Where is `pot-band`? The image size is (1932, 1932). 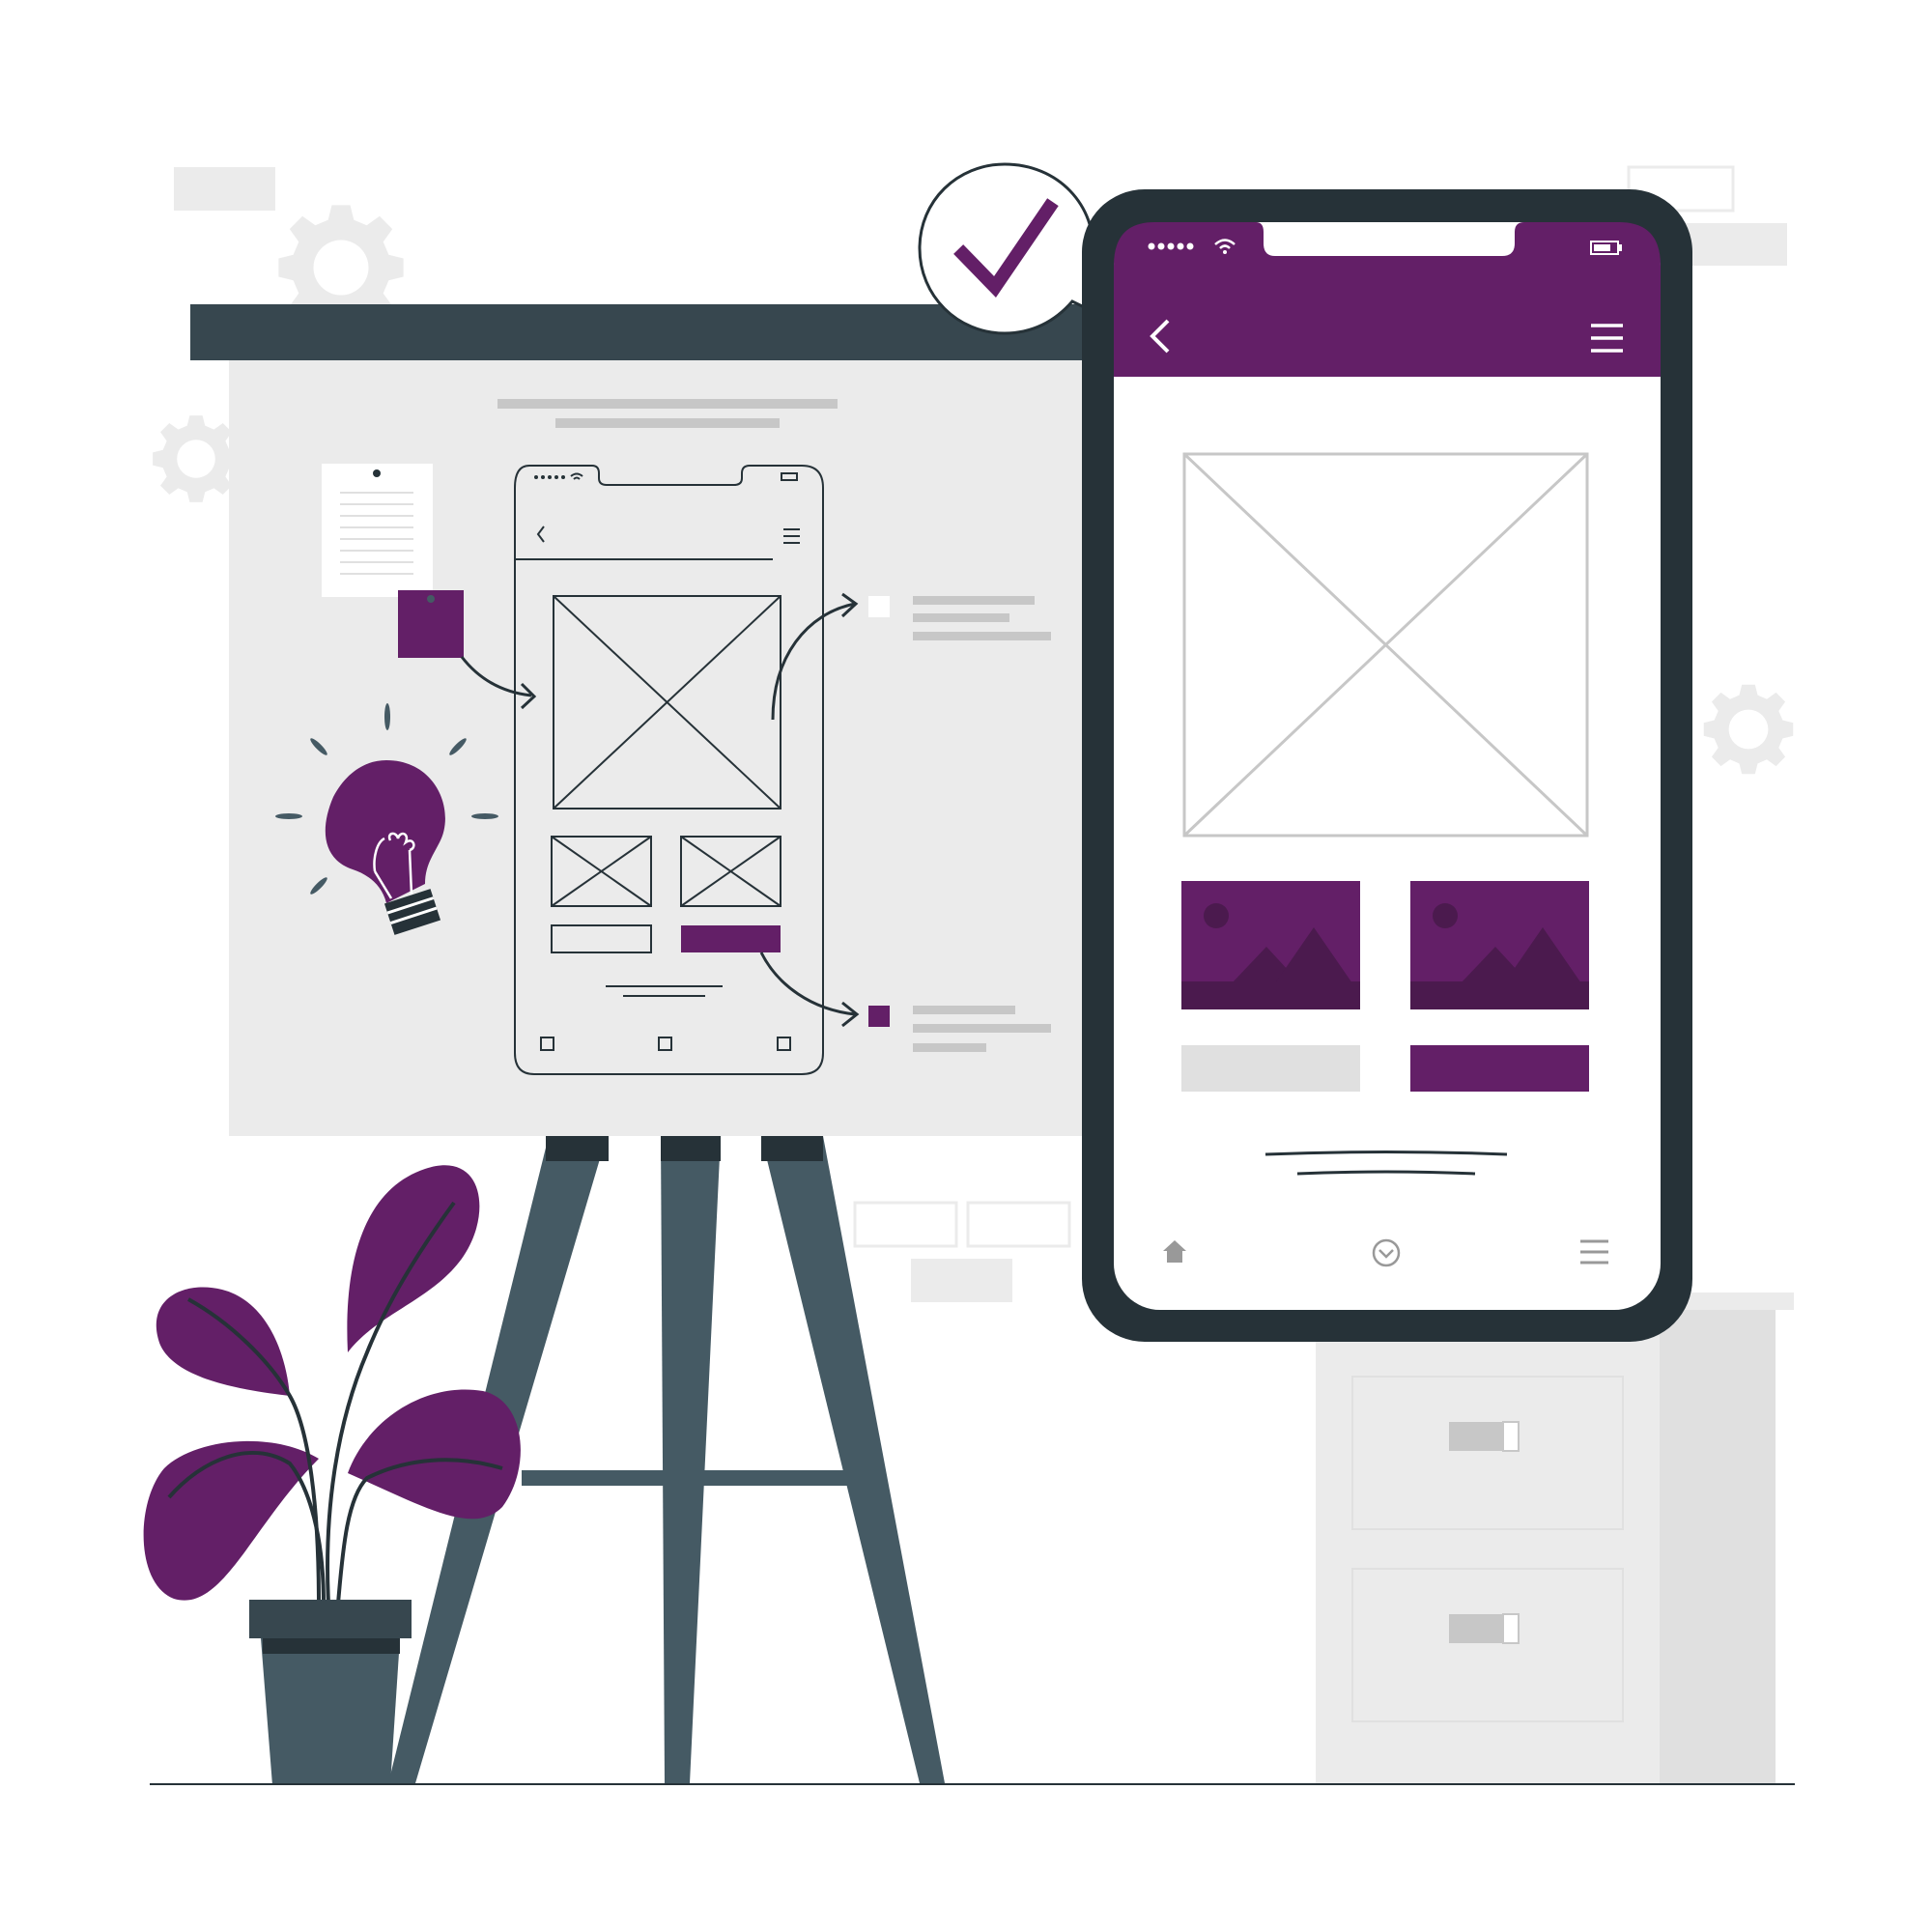 pot-band is located at coordinates (331, 1646).